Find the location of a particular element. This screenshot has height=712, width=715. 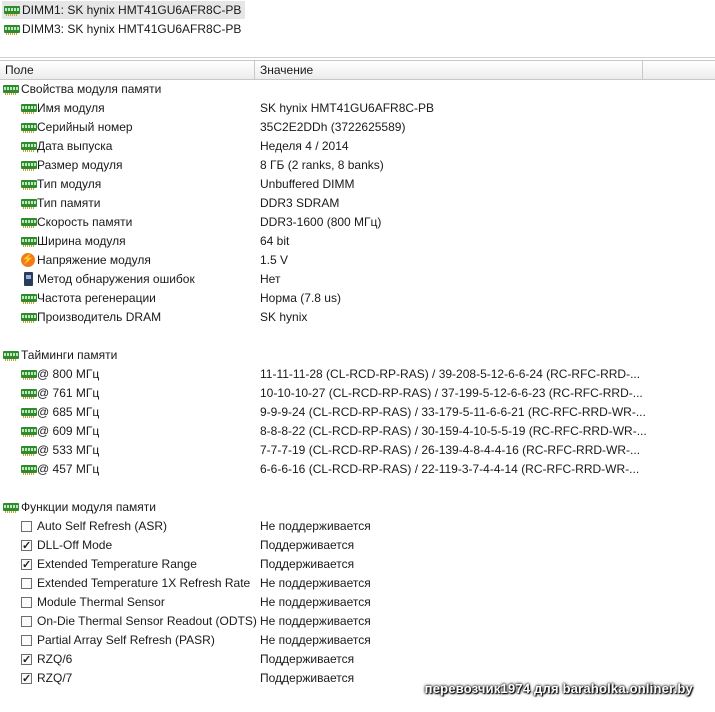

property-field: Ширина модуля is located at coordinates (81, 241).